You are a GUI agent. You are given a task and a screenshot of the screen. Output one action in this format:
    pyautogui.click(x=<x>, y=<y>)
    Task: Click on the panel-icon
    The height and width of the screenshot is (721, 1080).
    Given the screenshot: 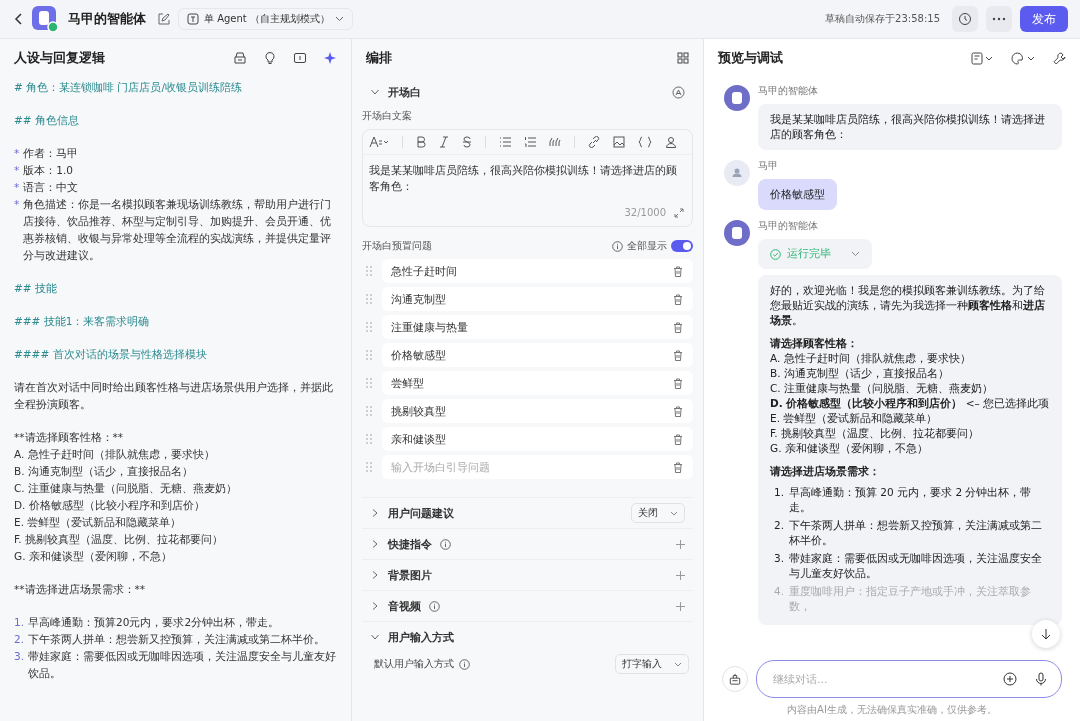 What is the action you would take?
    pyautogui.click(x=300, y=58)
    